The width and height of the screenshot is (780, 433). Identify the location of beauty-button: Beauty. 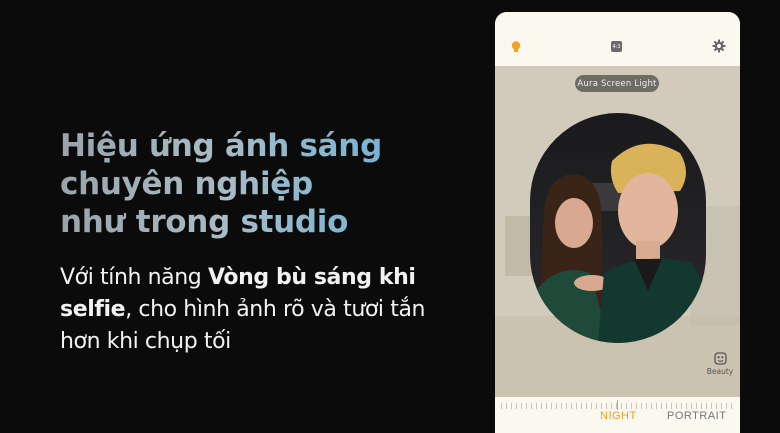
(720, 367).